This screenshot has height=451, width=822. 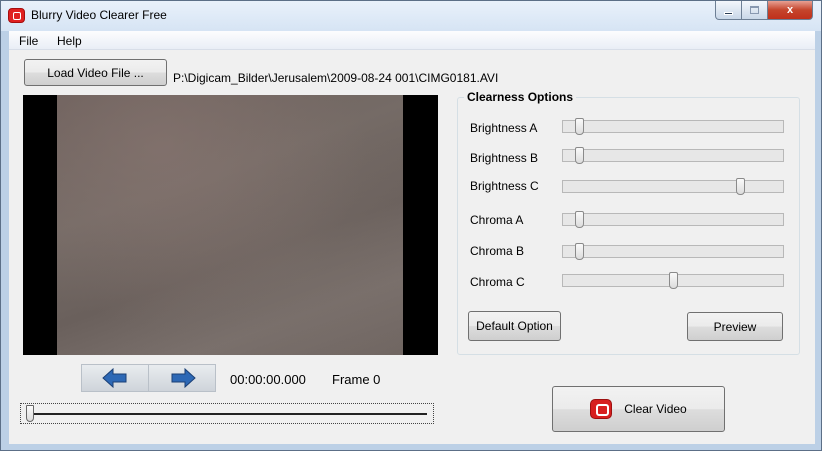 I want to click on minimize-button, so click(x=728, y=10).